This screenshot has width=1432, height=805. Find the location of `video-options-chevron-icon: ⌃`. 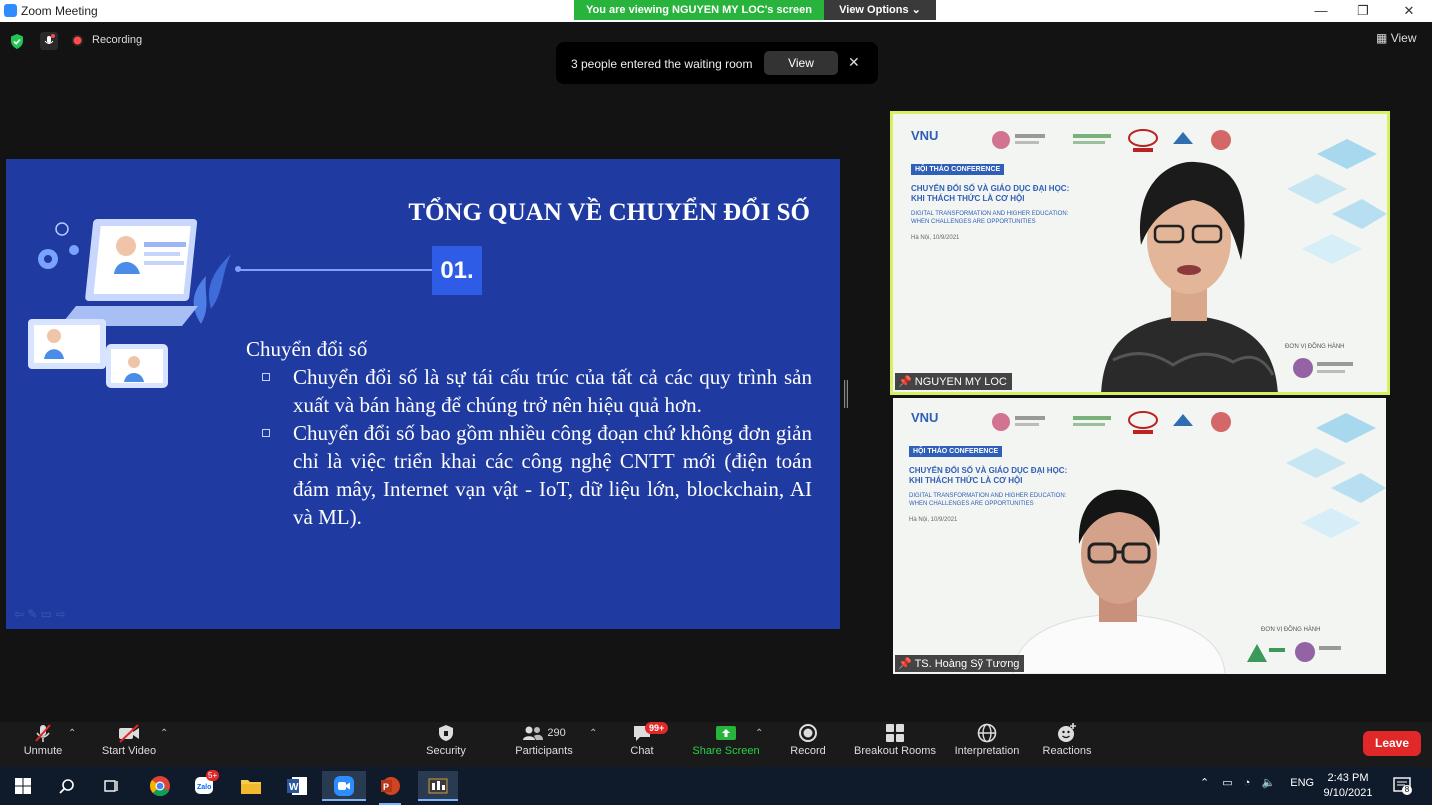

video-options-chevron-icon: ⌃ is located at coordinates (164, 733).